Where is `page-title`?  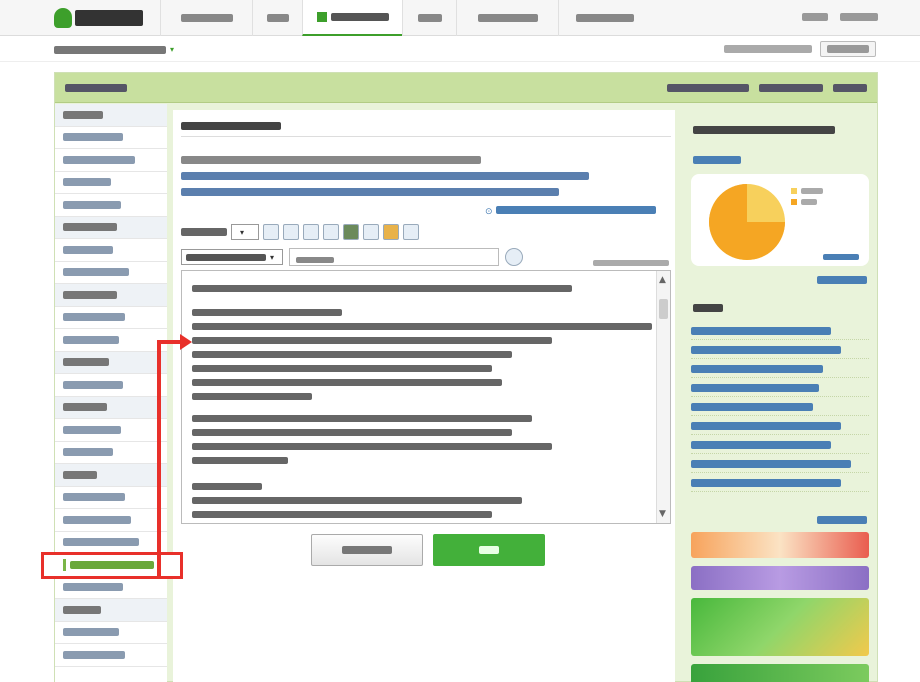 page-title is located at coordinates (231, 126).